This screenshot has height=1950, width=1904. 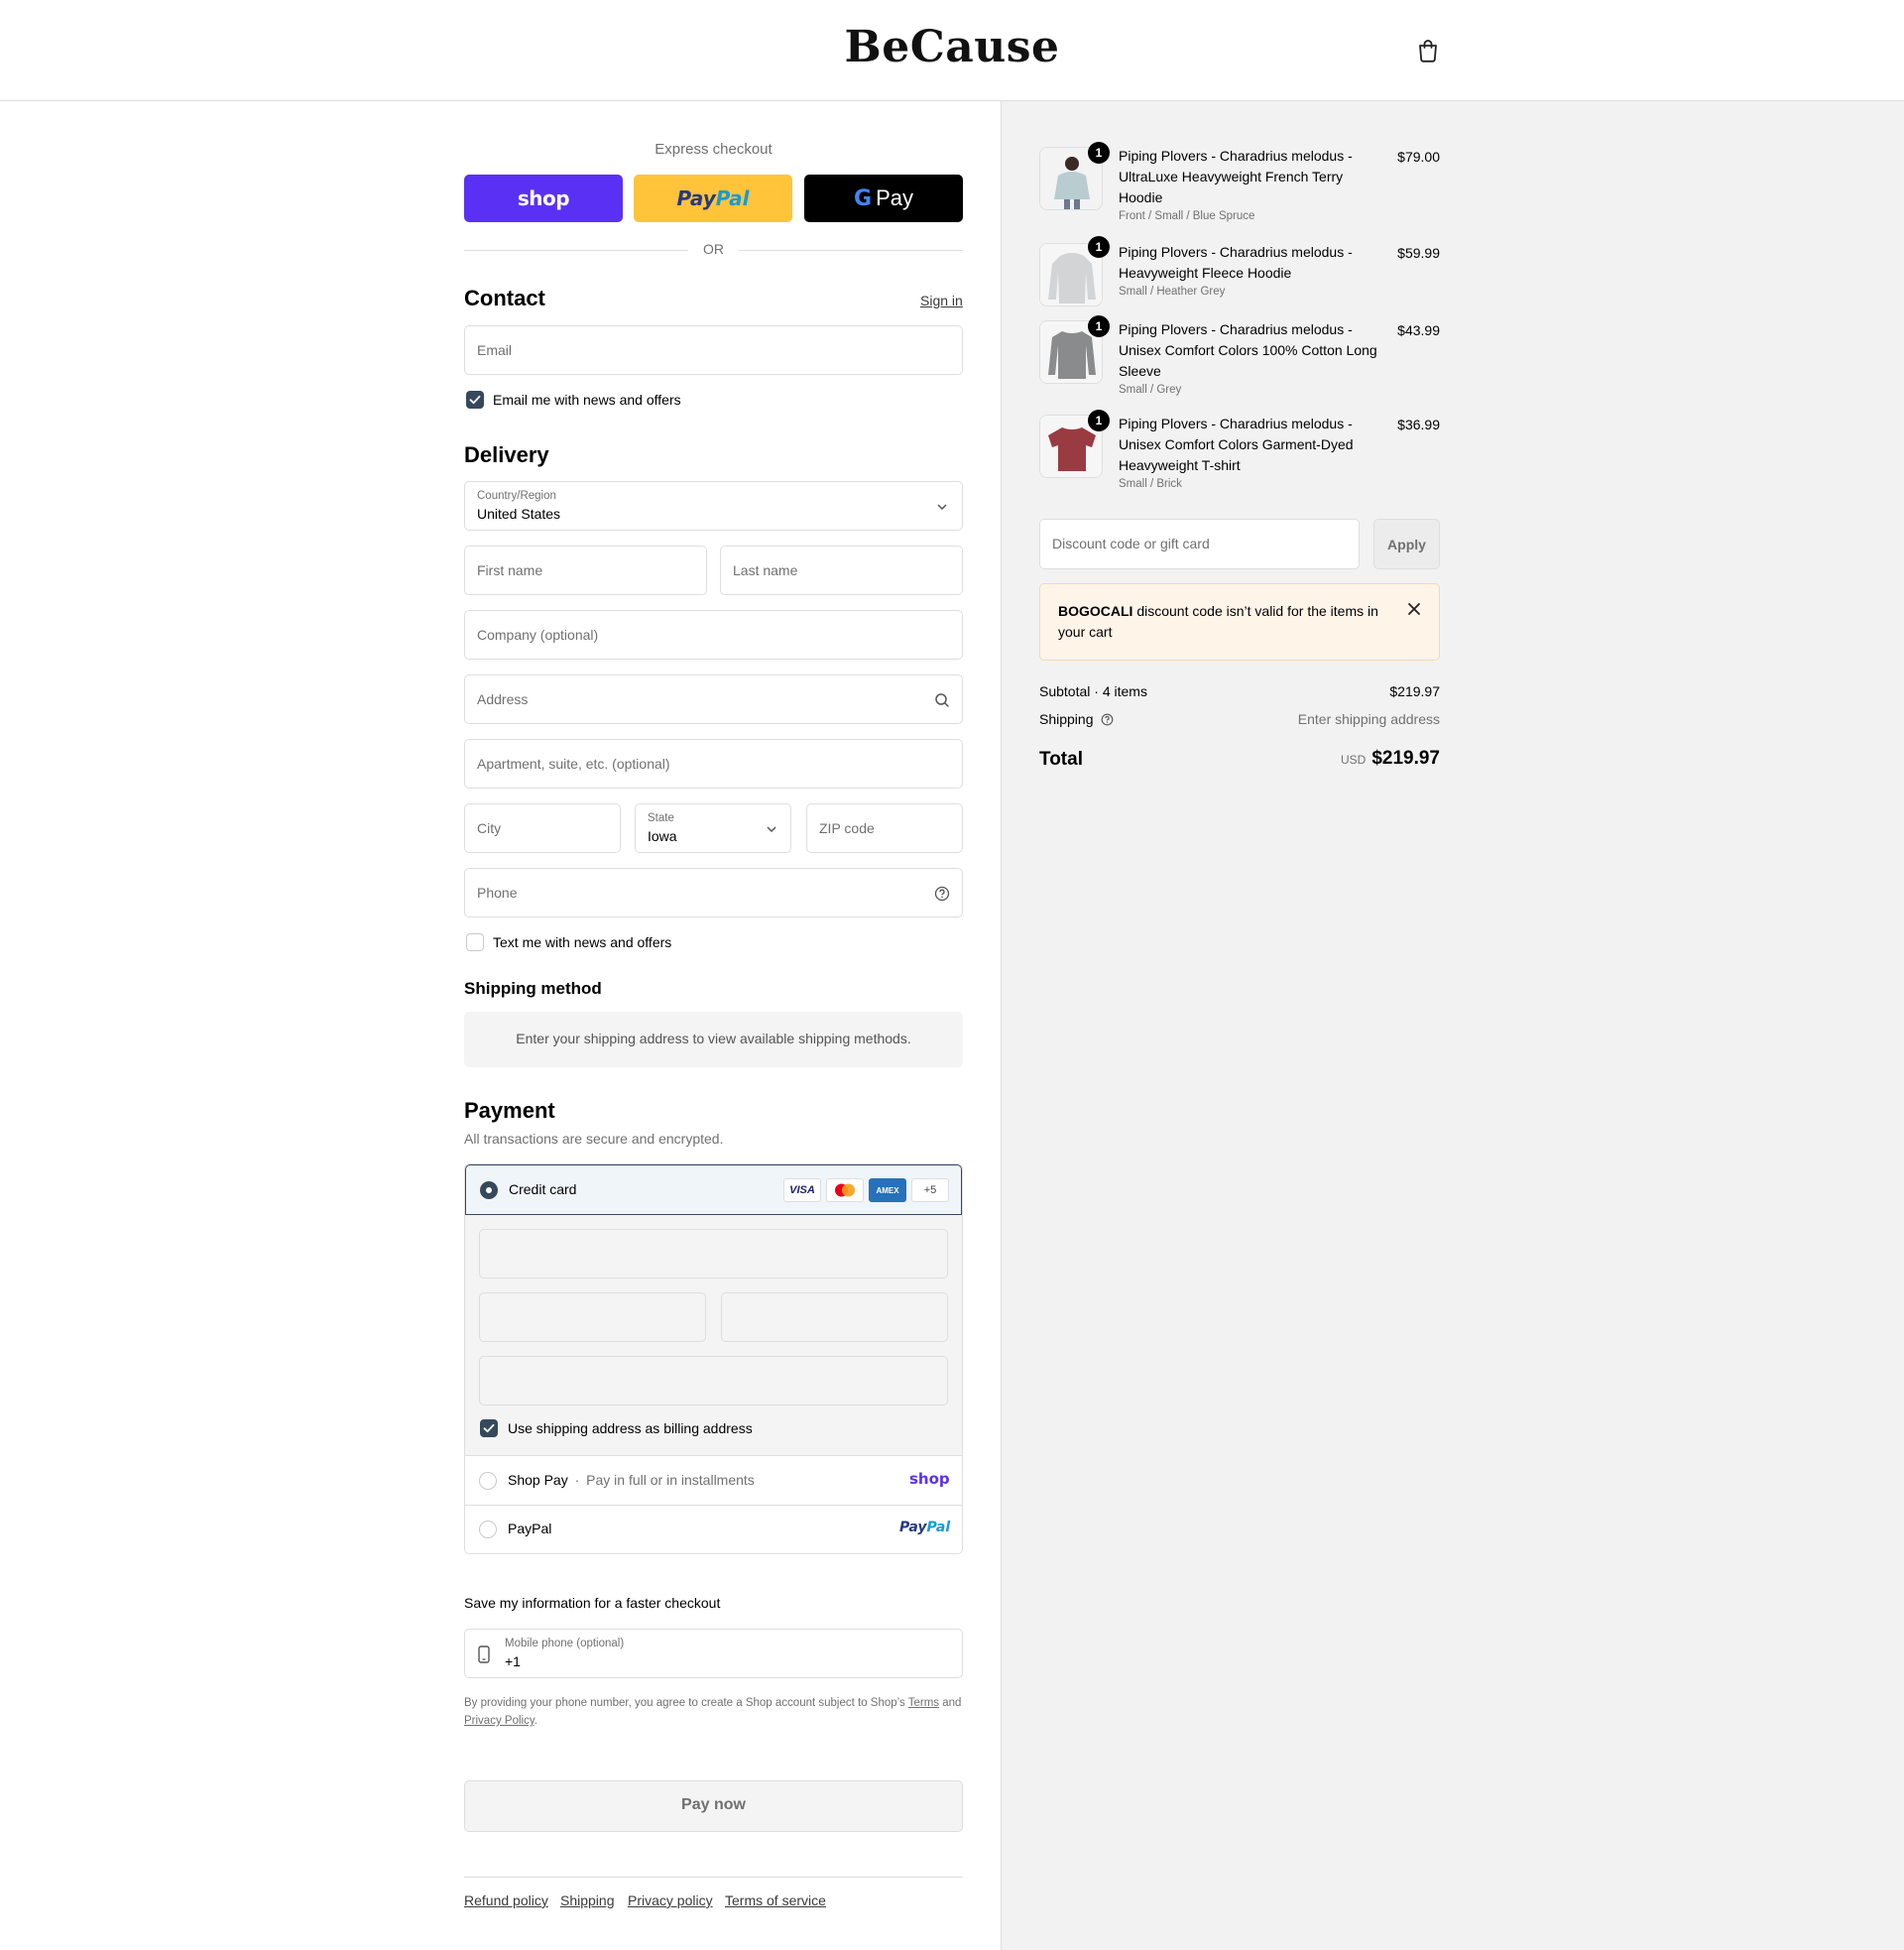 What do you see at coordinates (802, 1190) in the screenshot?
I see `visa-icon: VISA` at bounding box center [802, 1190].